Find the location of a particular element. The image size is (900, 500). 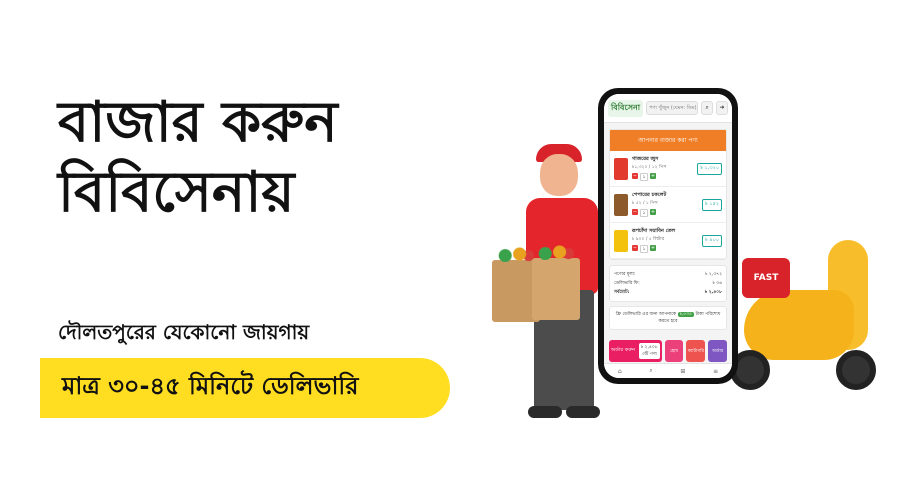

total-label: সর্বমোট: is located at coordinates (622, 292).